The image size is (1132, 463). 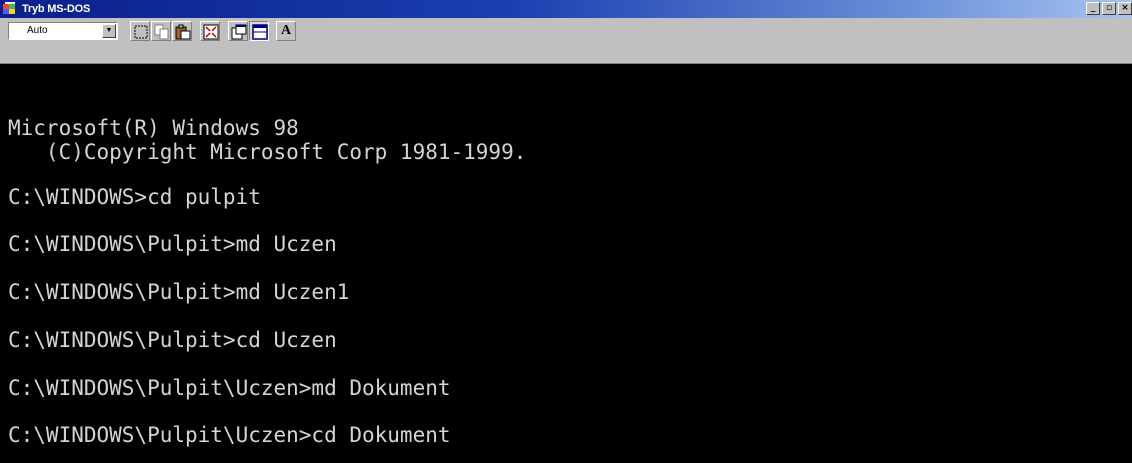 I want to click on copy-icon, so click(x=161, y=32).